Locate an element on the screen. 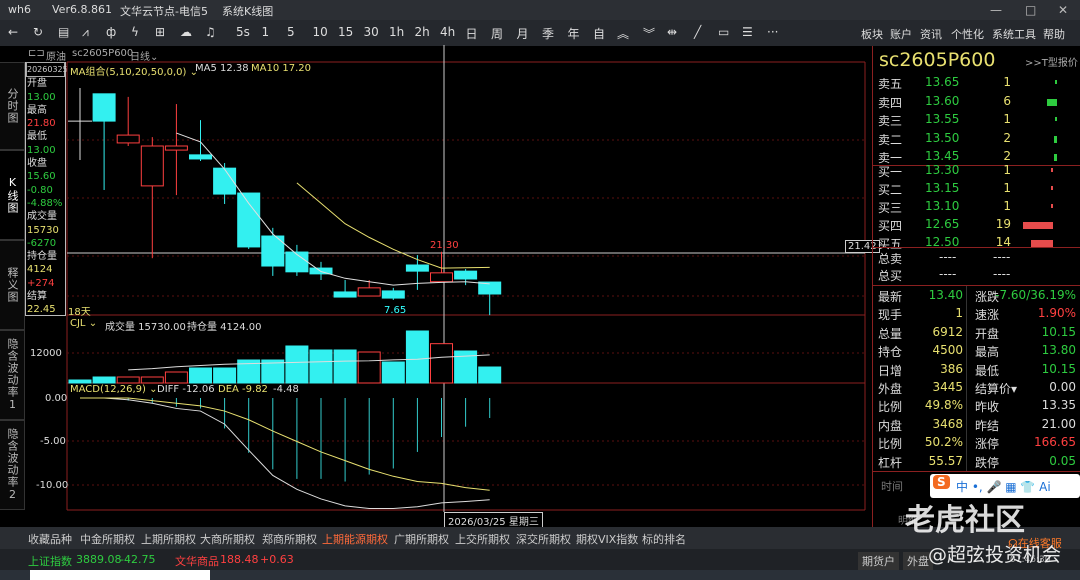 This screenshot has height=580, width=1080. ask-row: 卖五 13.65 1 is located at coordinates (976, 84).